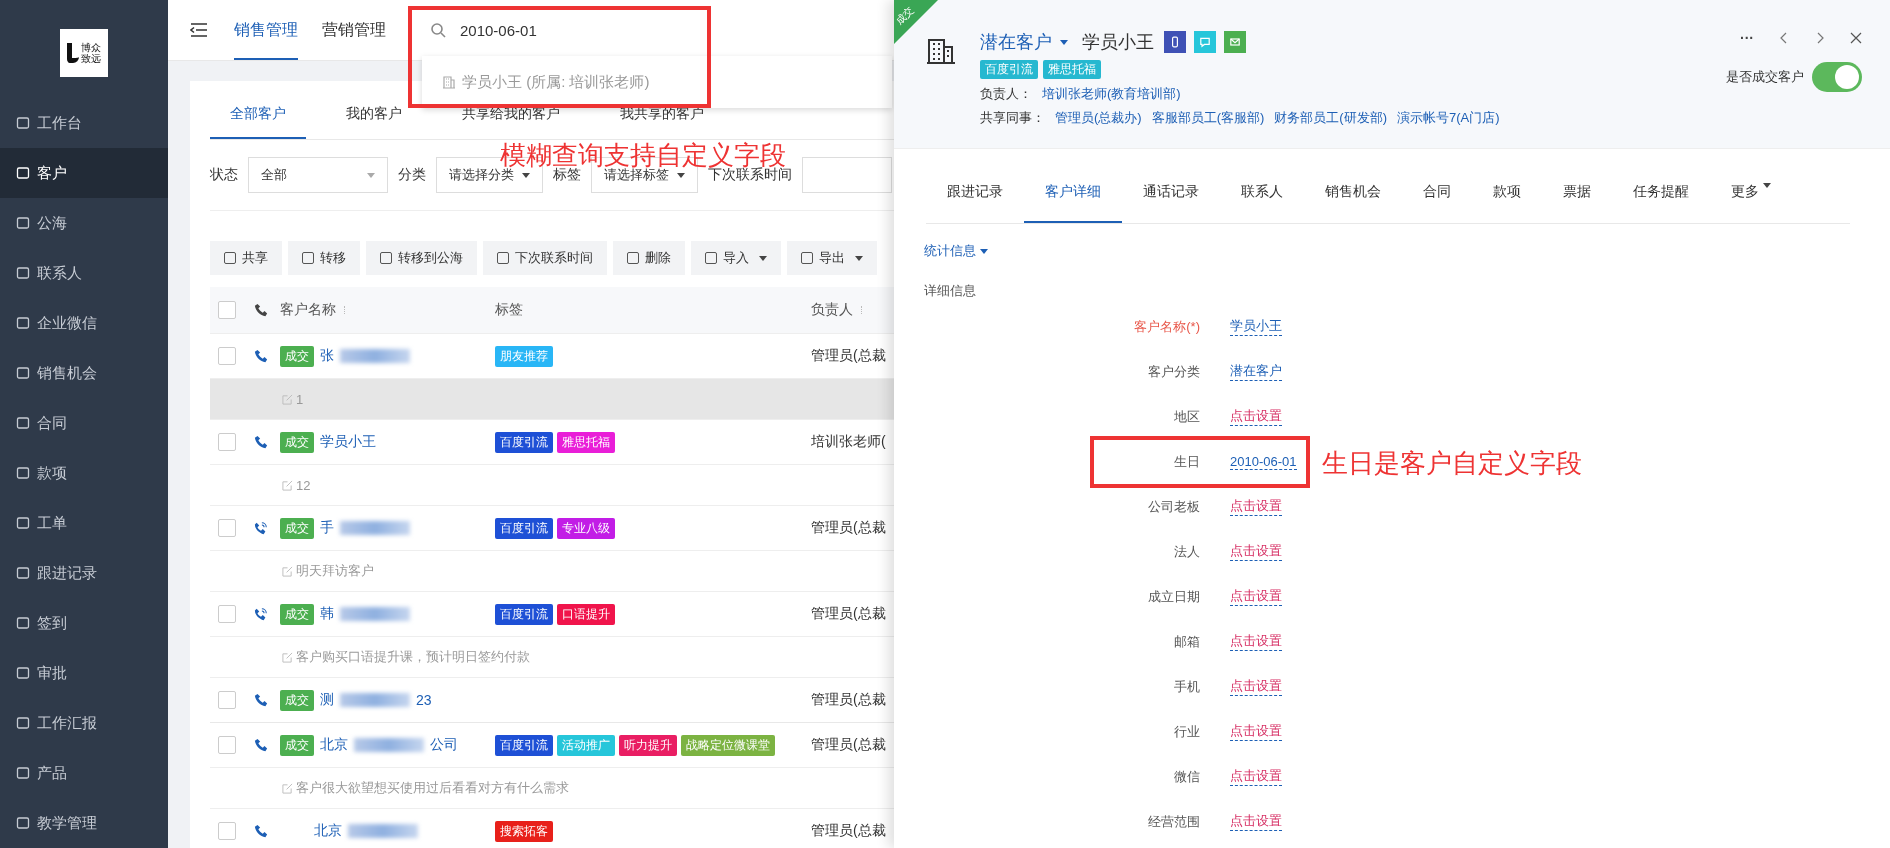 This screenshot has height=848, width=1890. What do you see at coordinates (1024, 42) in the screenshot?
I see `category-dropdown: 潜在客户` at bounding box center [1024, 42].